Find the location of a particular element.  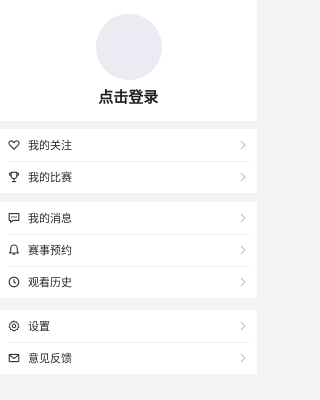

menu-item-label: 赛事预约 is located at coordinates (50, 250).